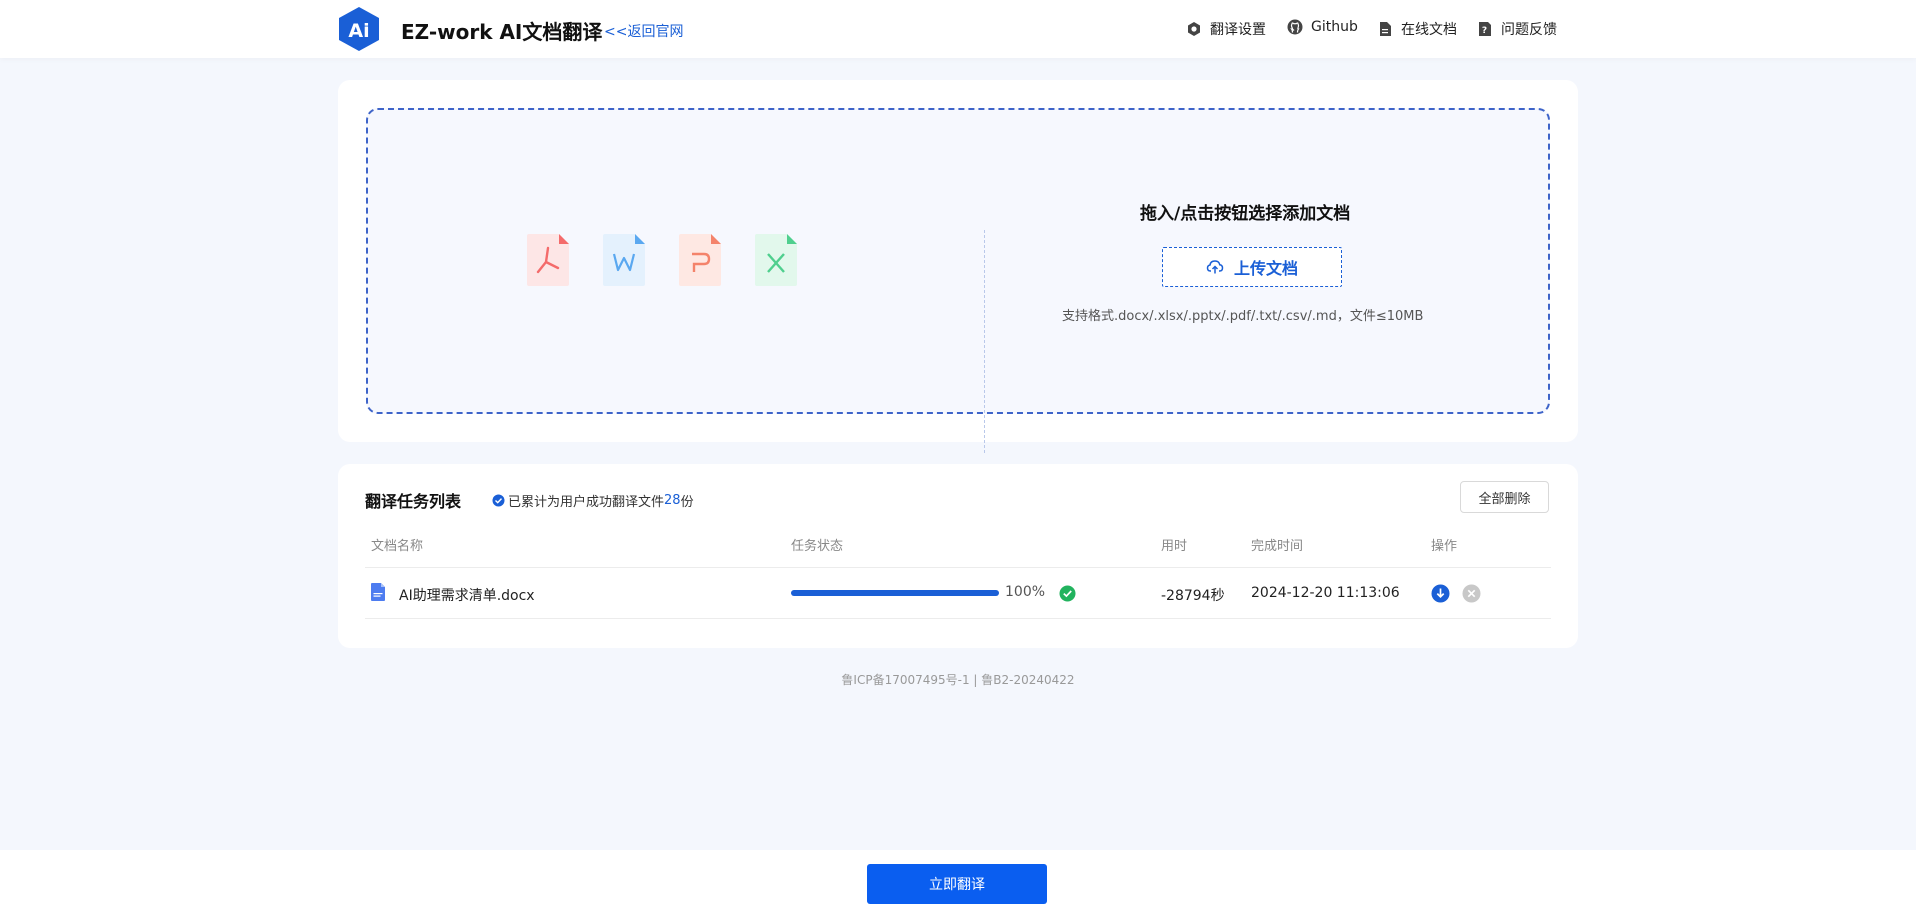 The image size is (1916, 914). What do you see at coordinates (1194, 29) in the screenshot?
I see `gear-icon` at bounding box center [1194, 29].